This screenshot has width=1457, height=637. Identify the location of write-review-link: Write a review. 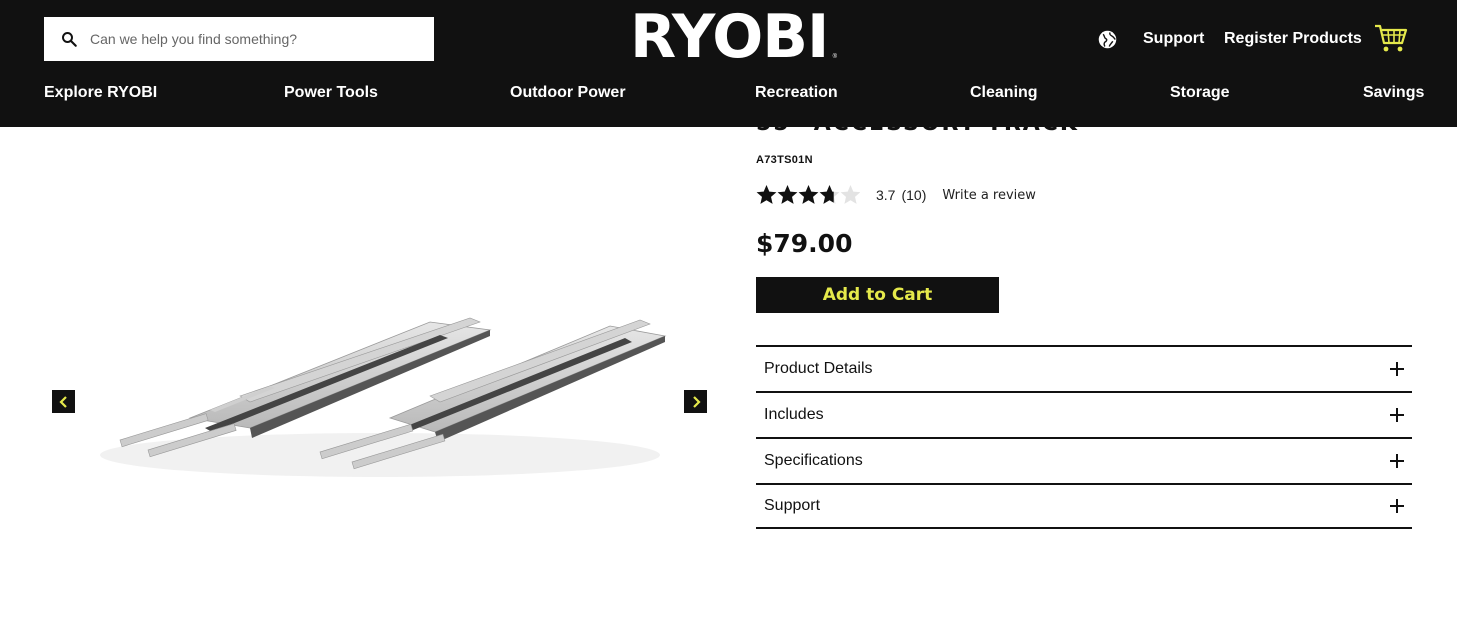
(989, 195).